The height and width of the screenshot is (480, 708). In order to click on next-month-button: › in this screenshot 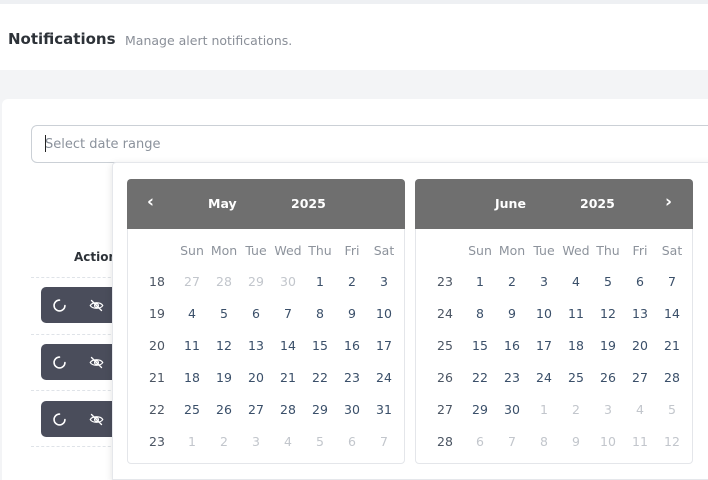, I will do `click(668, 202)`.